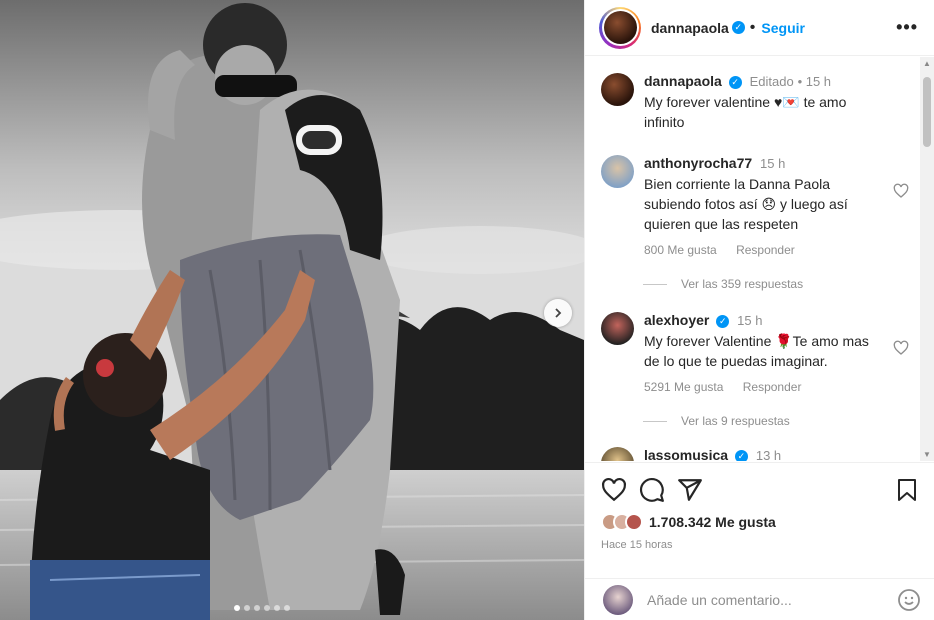  Describe the element at coordinates (622, 522) in the screenshot. I see `liker-avatars` at that location.